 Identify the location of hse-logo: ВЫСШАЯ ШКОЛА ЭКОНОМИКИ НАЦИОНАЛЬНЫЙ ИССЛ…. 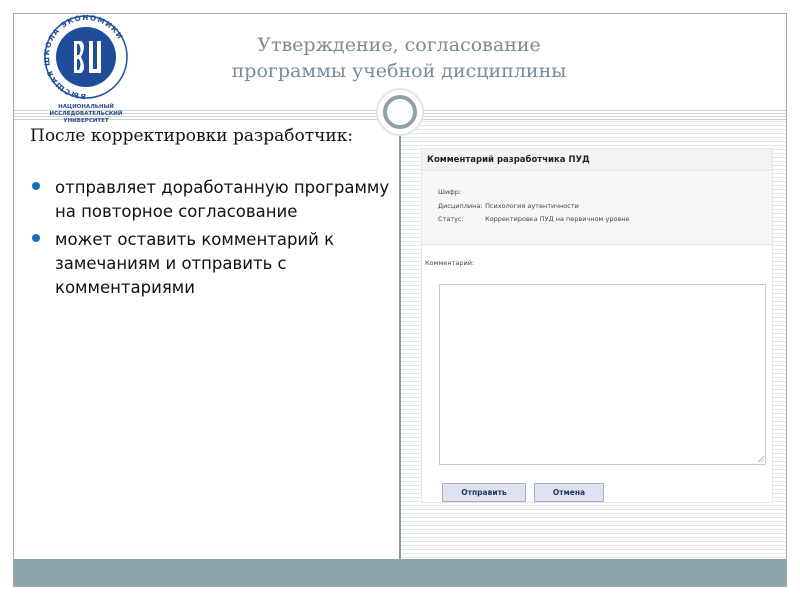
(86, 69).